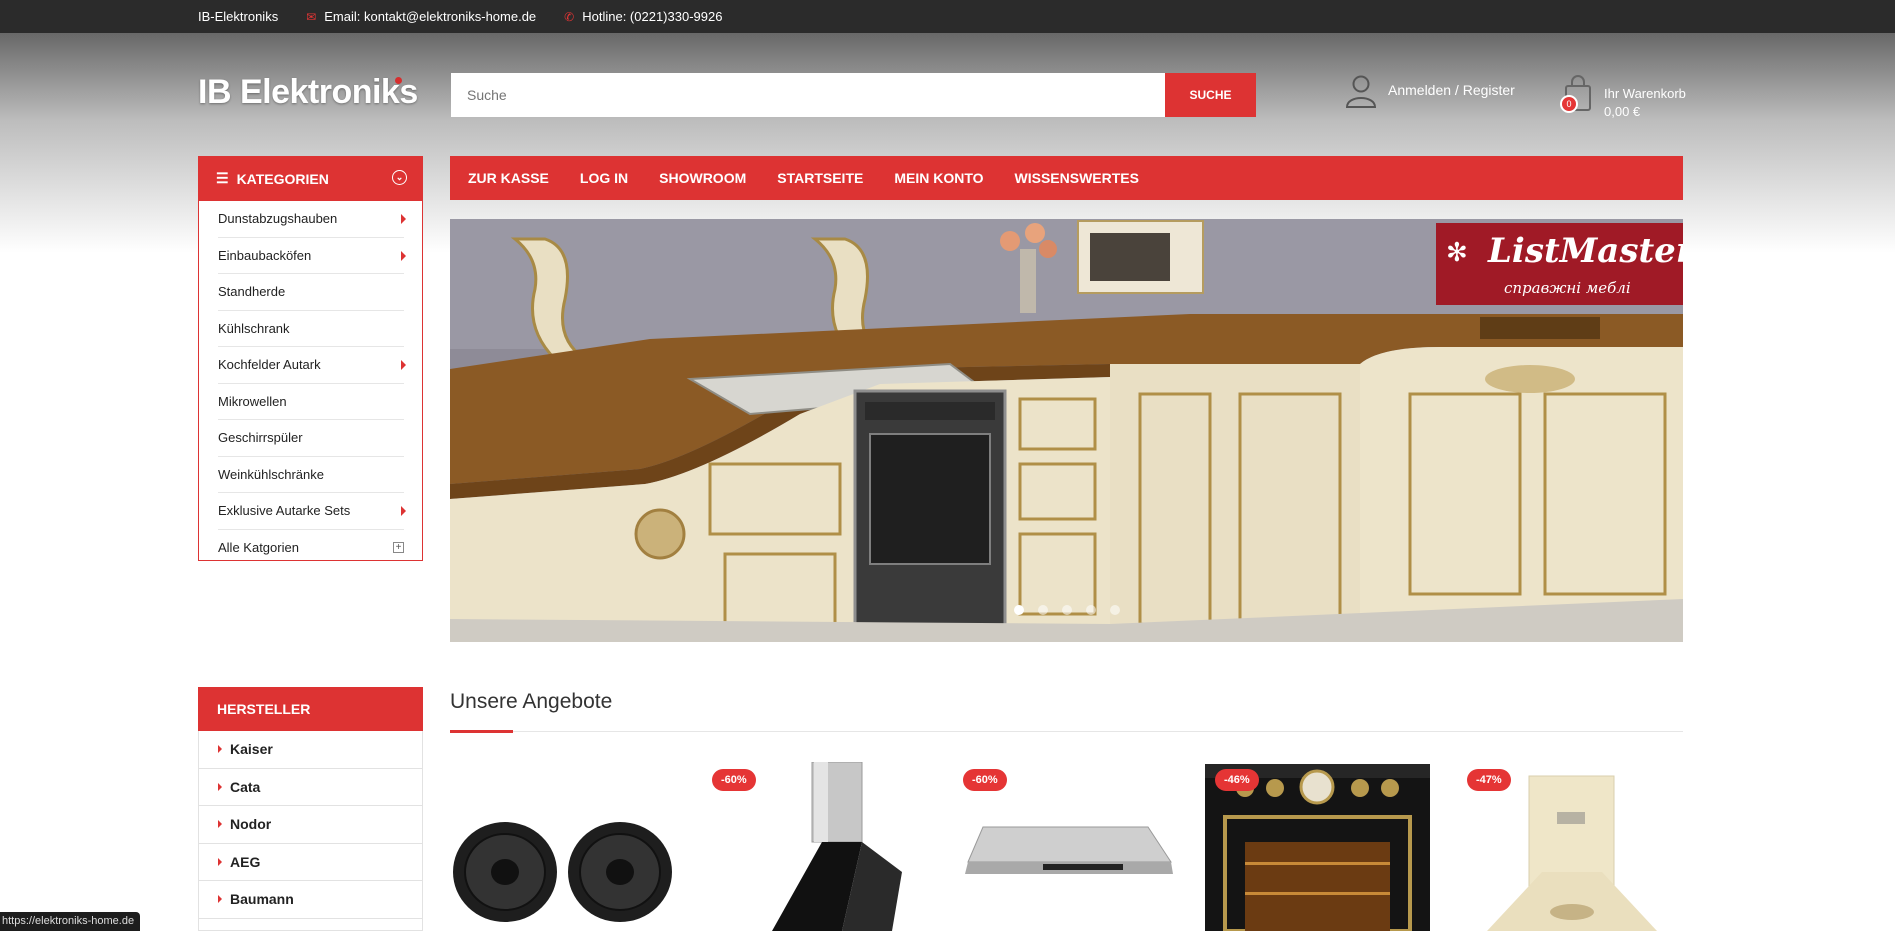  Describe the element at coordinates (531, 701) in the screenshot. I see `offers-heading: Unsere Angebote` at that location.